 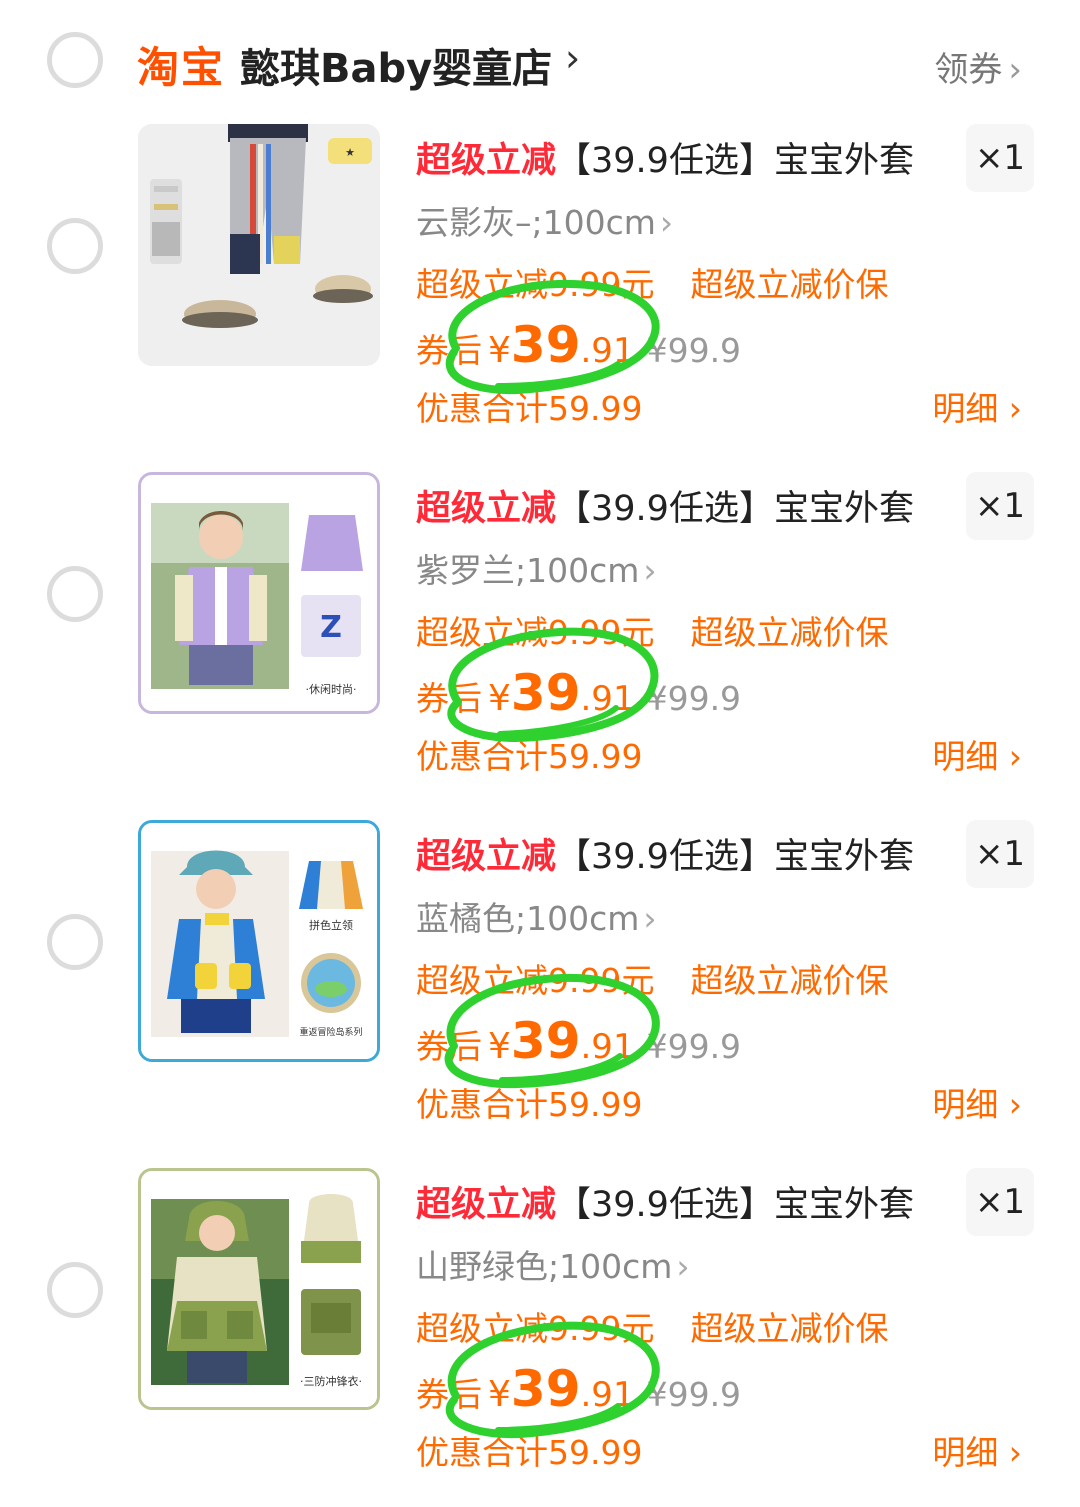 I want to click on svg-text: Z, so click(x=331, y=627).